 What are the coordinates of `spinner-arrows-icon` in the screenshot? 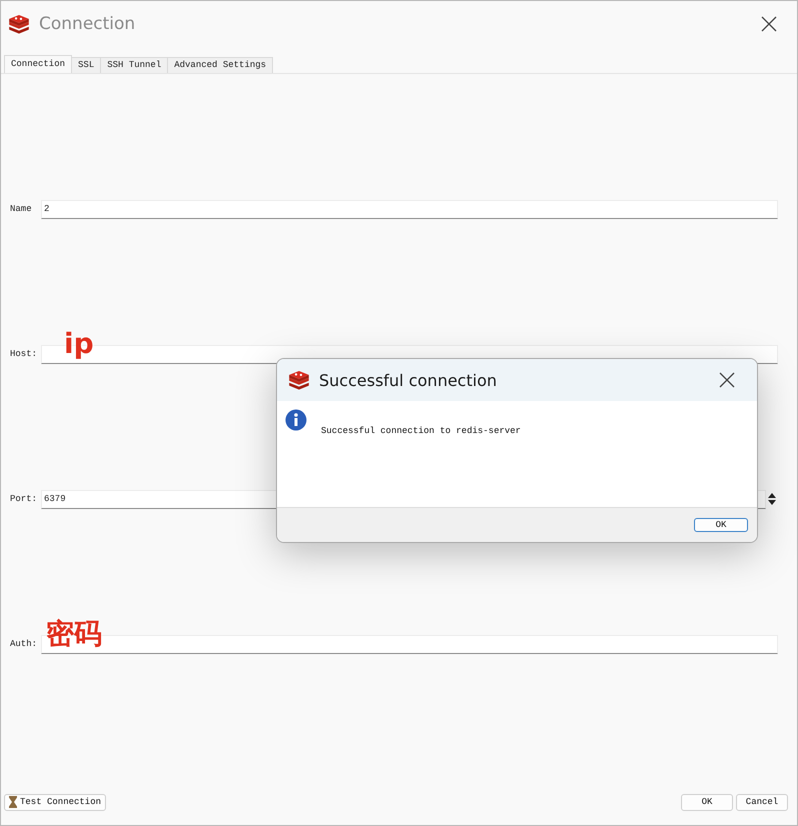 It's located at (772, 499).